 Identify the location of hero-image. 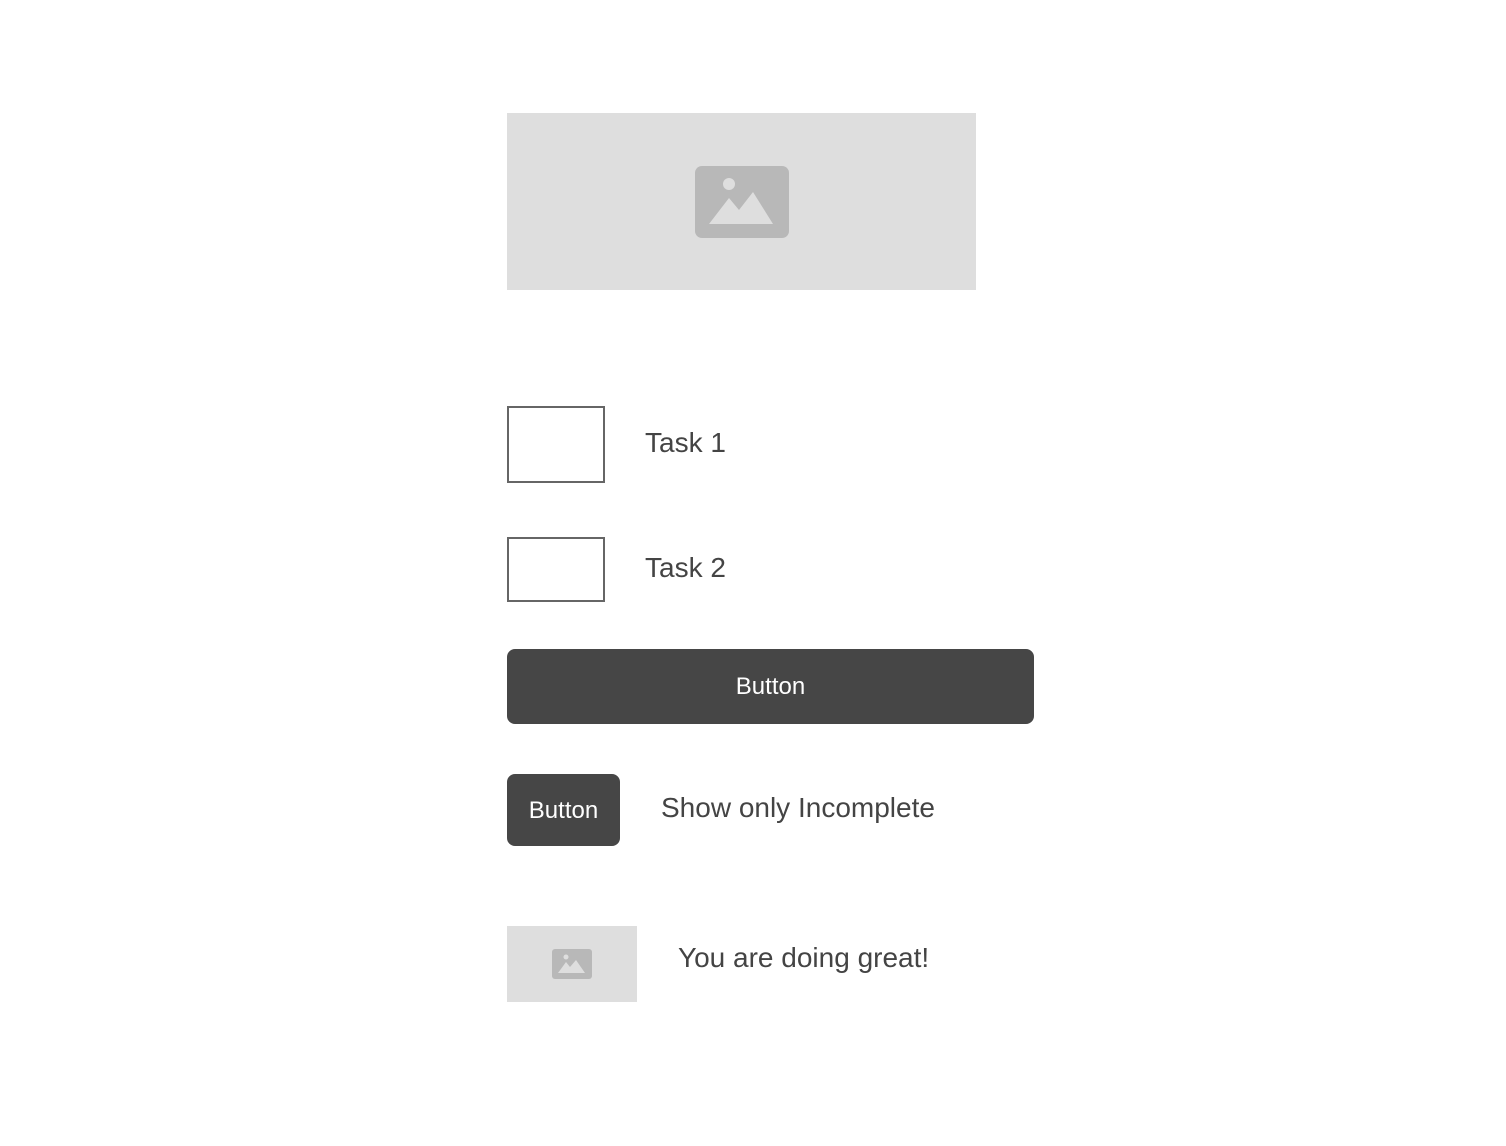
(741, 201).